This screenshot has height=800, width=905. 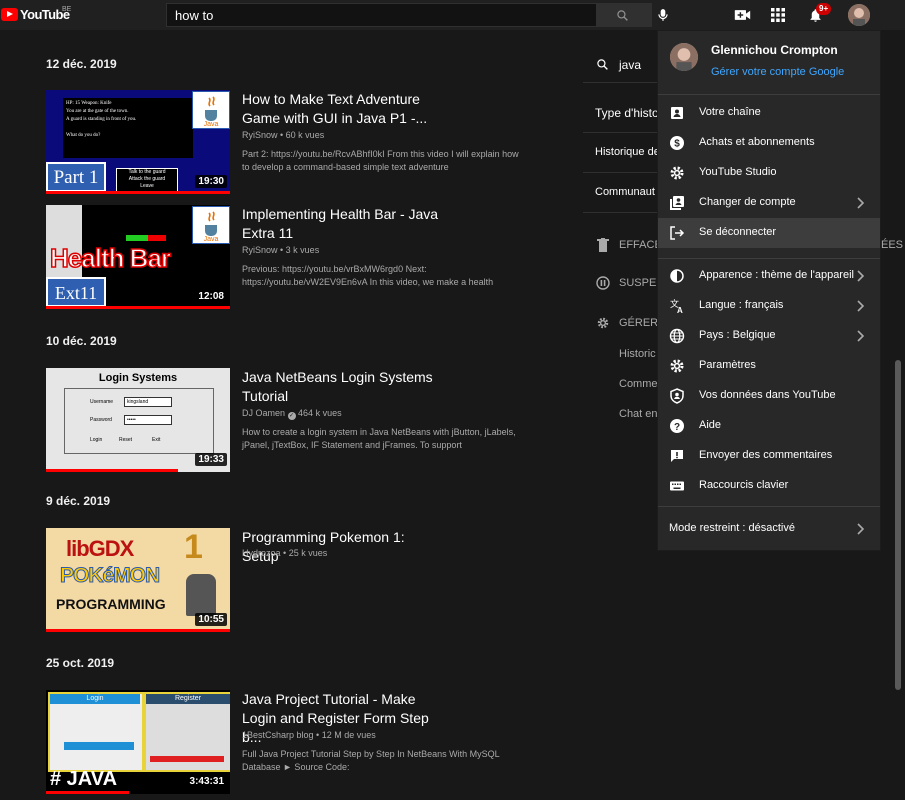 I want to click on youtube-logo: YouTube BE, so click(x=36, y=14).